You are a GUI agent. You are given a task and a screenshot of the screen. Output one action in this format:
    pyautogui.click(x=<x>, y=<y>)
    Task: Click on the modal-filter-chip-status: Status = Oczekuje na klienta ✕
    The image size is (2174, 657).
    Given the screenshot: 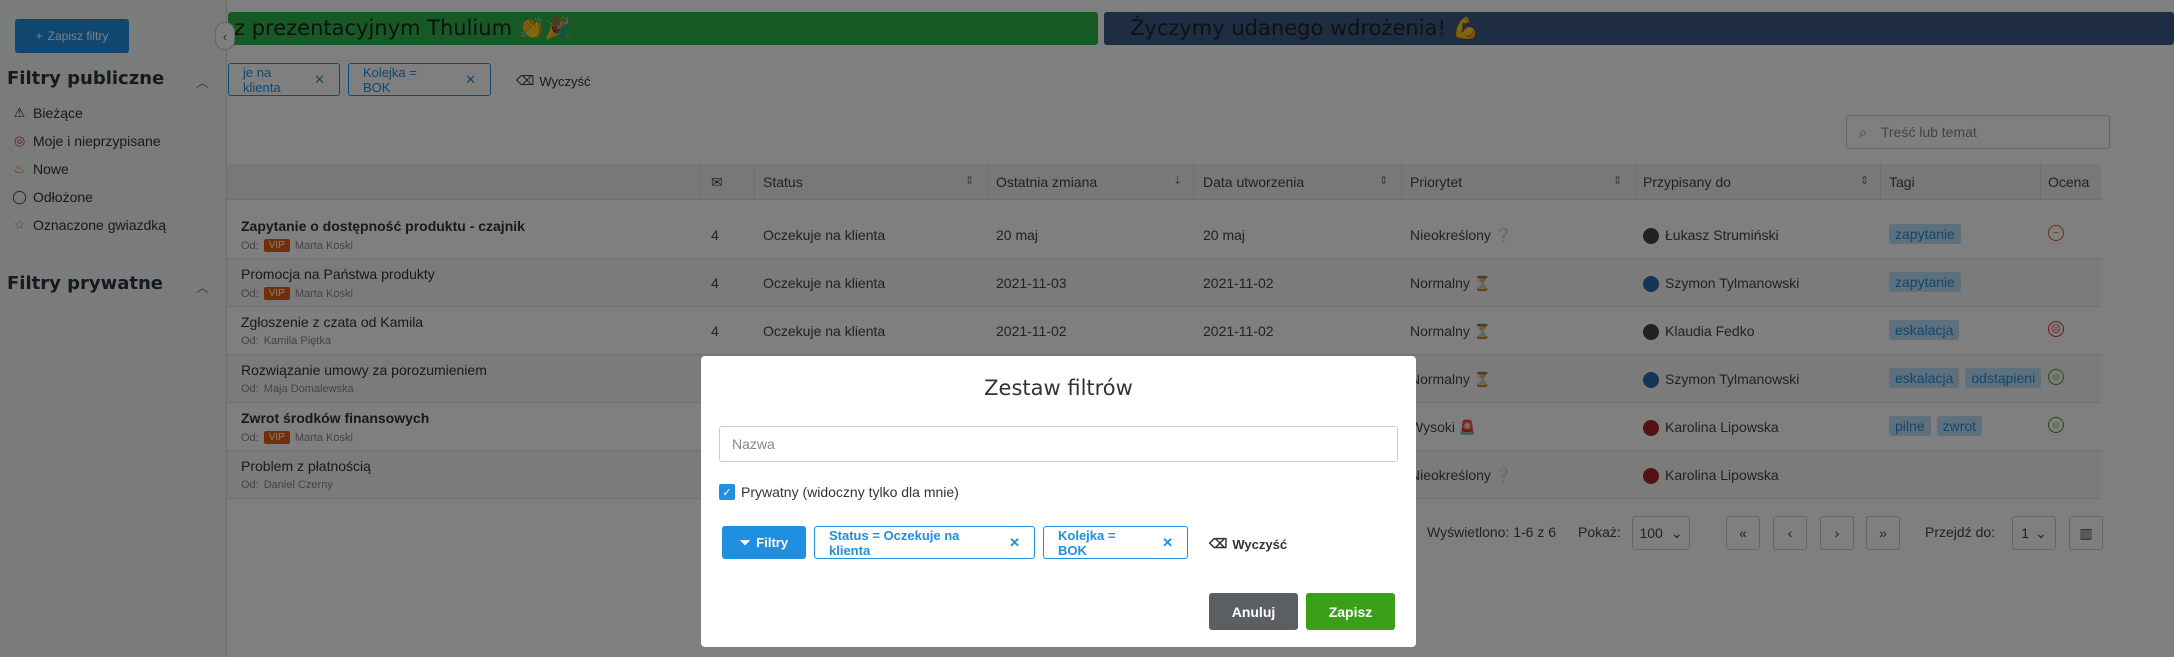 What is the action you would take?
    pyautogui.click(x=924, y=542)
    